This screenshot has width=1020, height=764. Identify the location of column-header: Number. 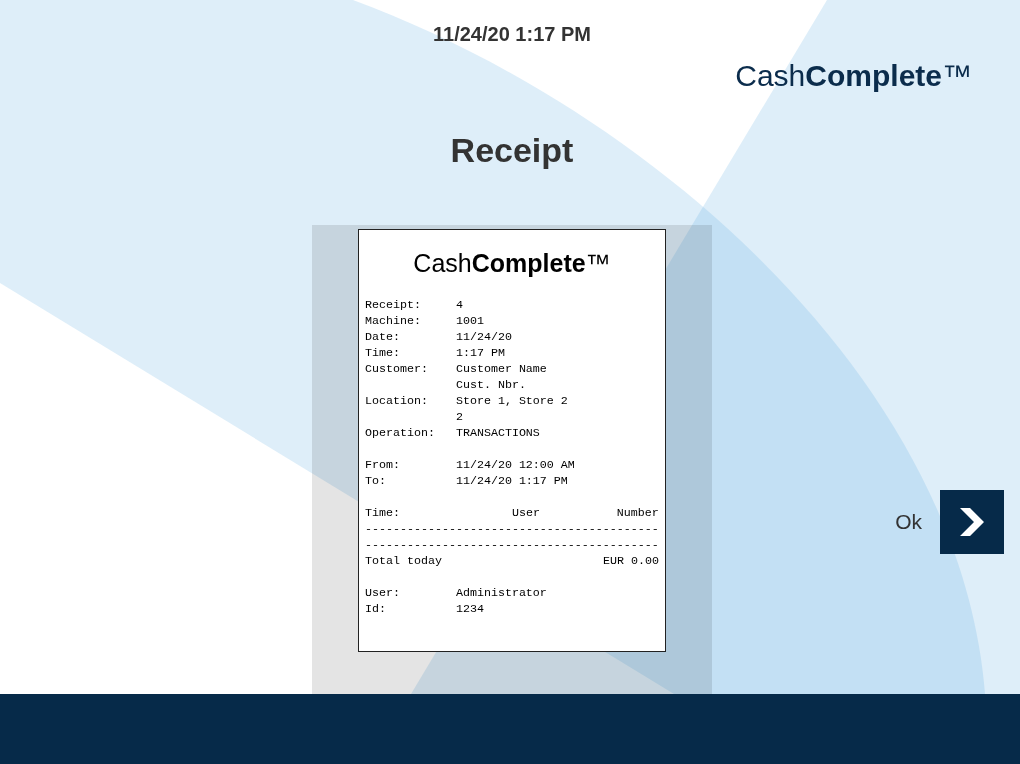
(637, 513).